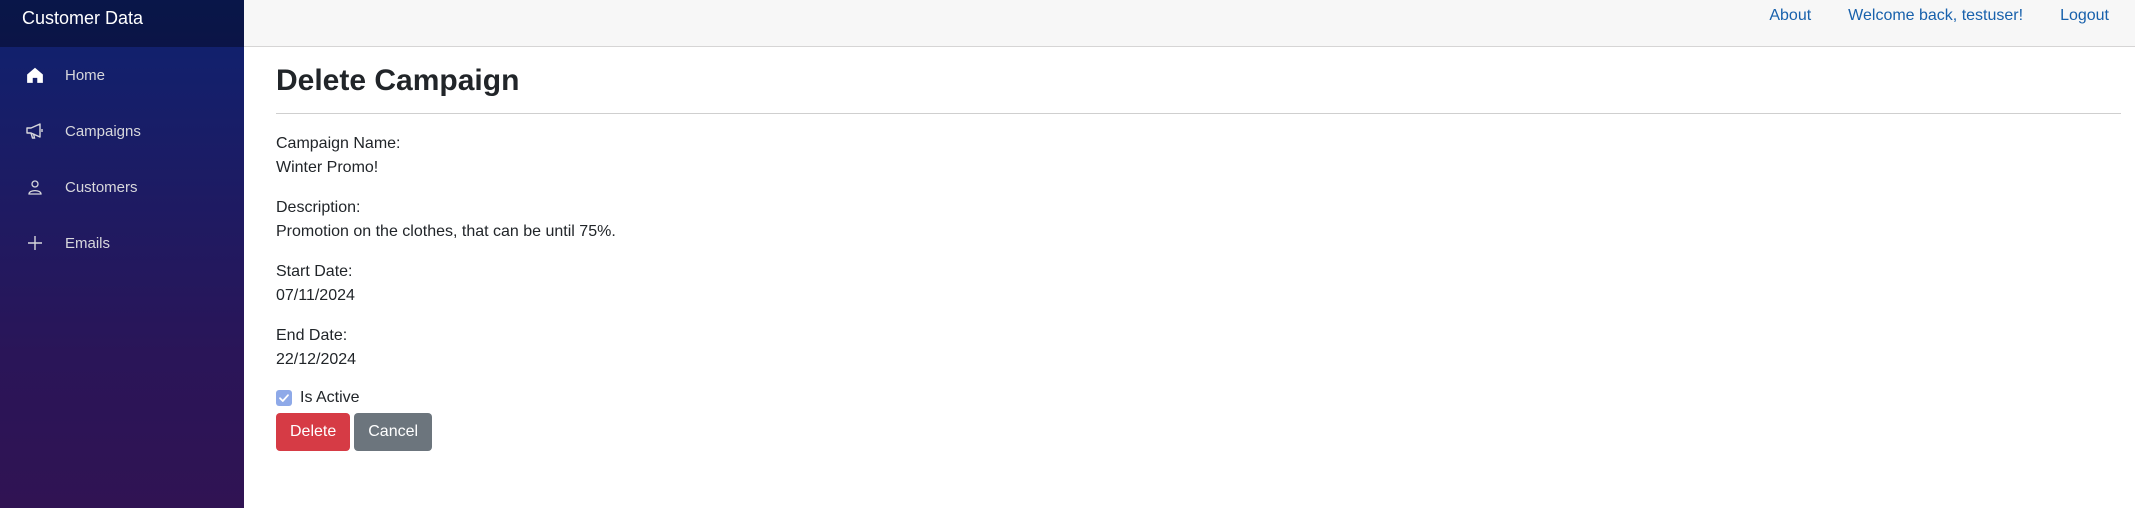 This screenshot has height=508, width=2135. Describe the element at coordinates (85, 75) in the screenshot. I see `sidebar-item-label: Home` at that location.